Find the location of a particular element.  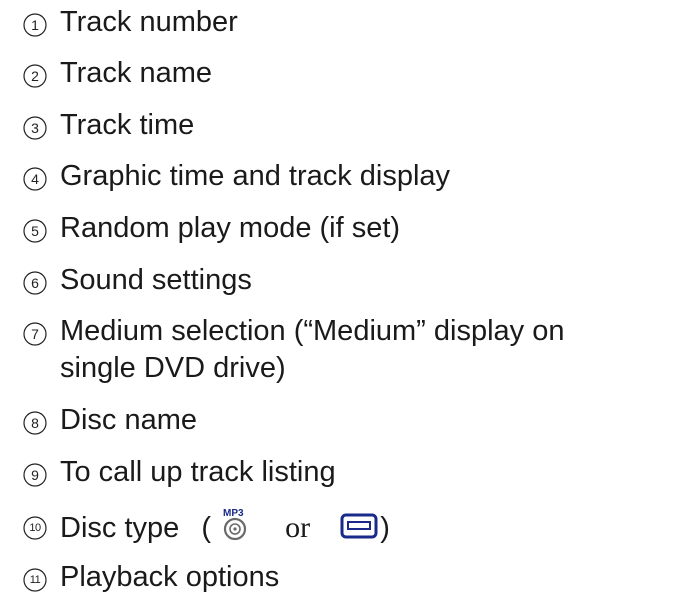

legend-item: 1 Track number is located at coordinates (129, 22).